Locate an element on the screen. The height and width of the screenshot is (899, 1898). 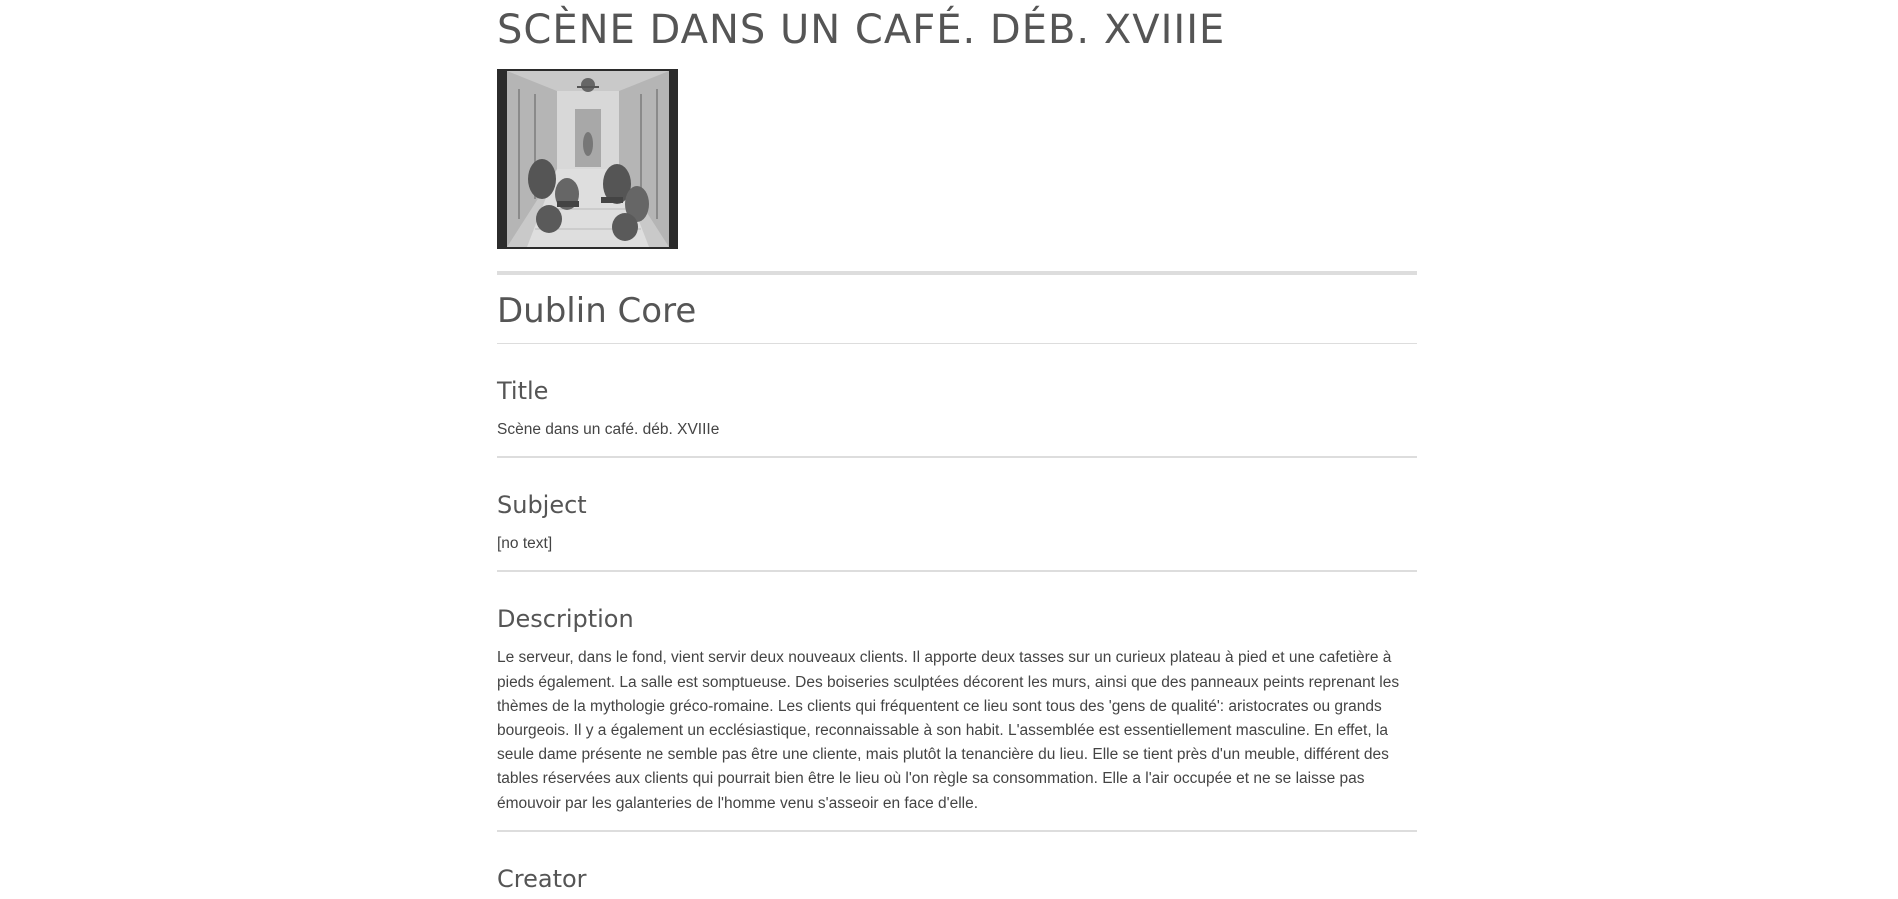
item-thumbnail-link is located at coordinates (587, 159).